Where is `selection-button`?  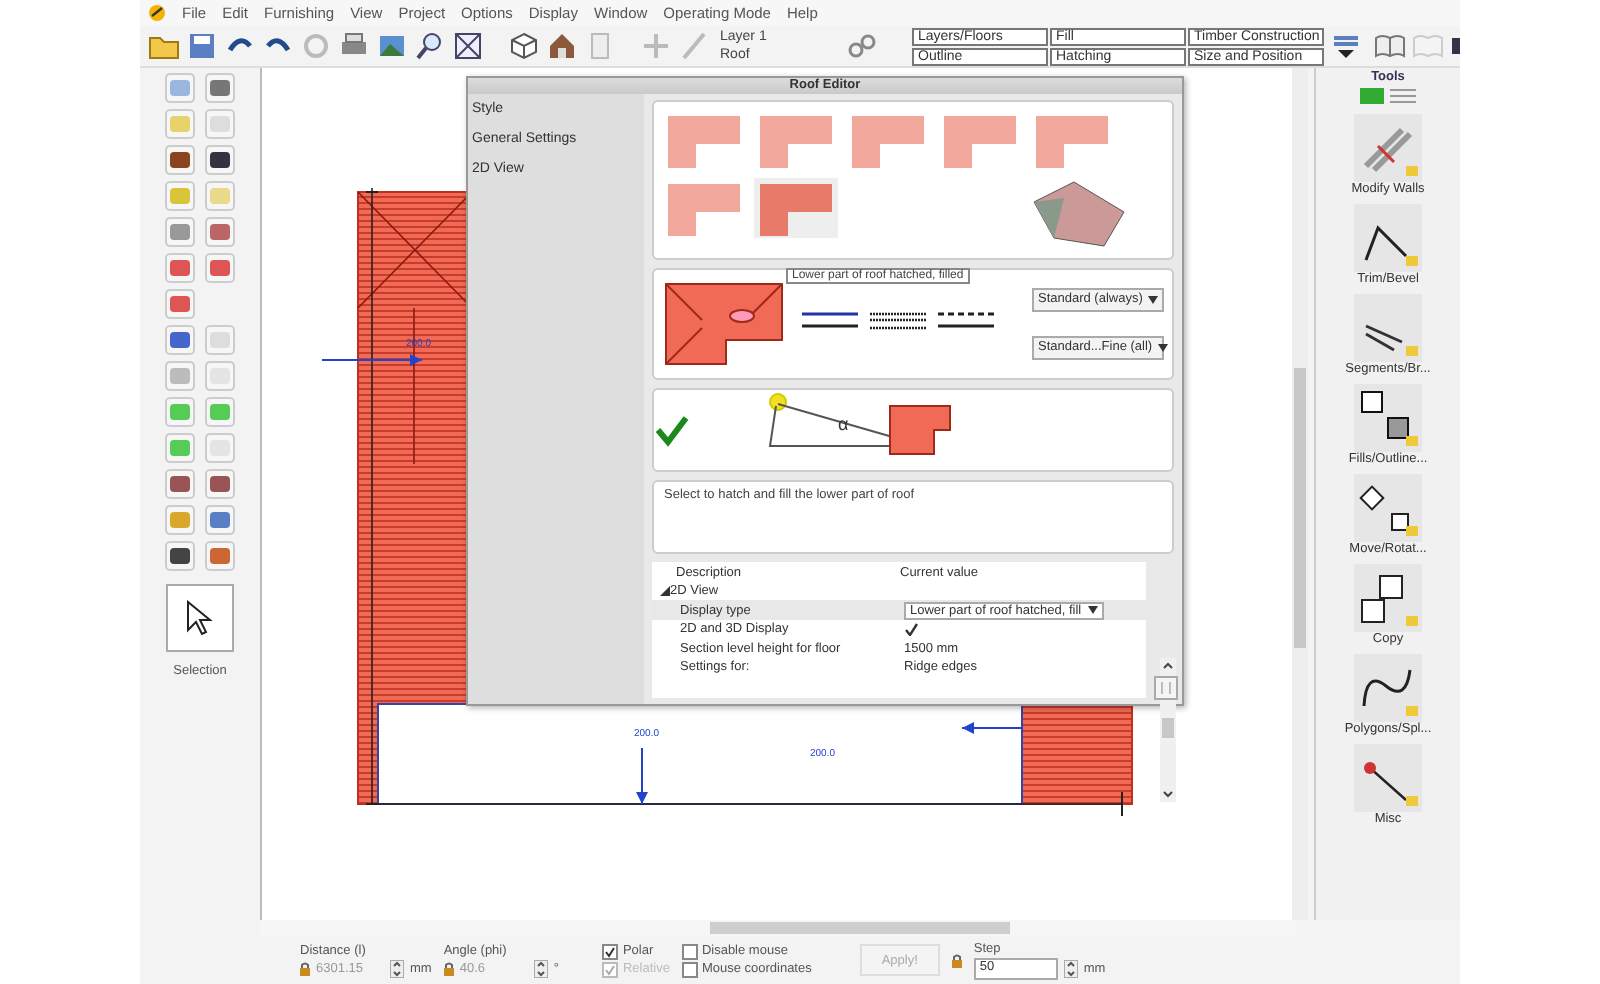
selection-button is located at coordinates (200, 618).